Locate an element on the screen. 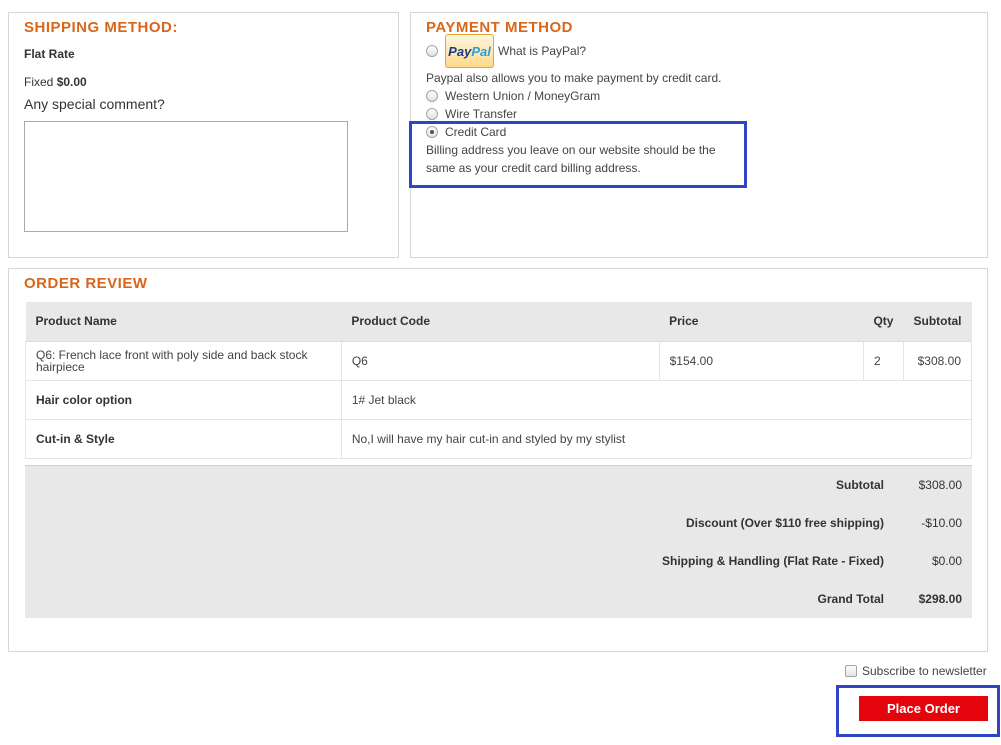 Image resolution: width=1001 pixels, height=745 pixels. fixed-label: Fixed is located at coordinates (39, 82).